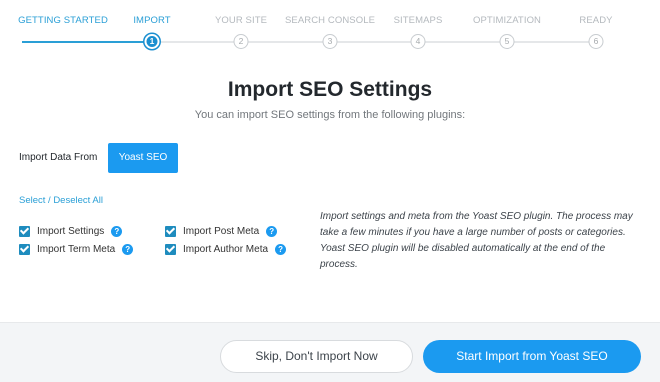 This screenshot has height=382, width=660. I want to click on step-label-optimization: OPTIMIZATION, so click(507, 20).